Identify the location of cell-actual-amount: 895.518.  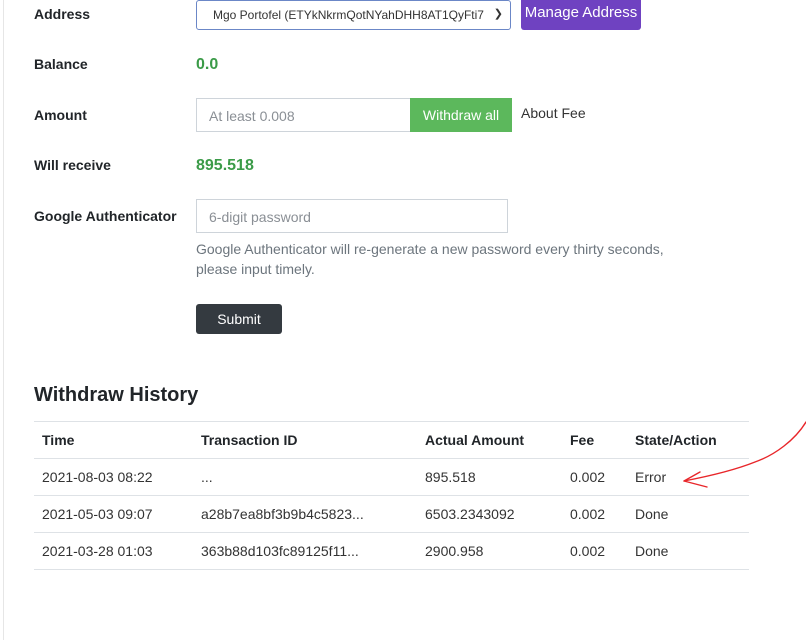
(489, 477).